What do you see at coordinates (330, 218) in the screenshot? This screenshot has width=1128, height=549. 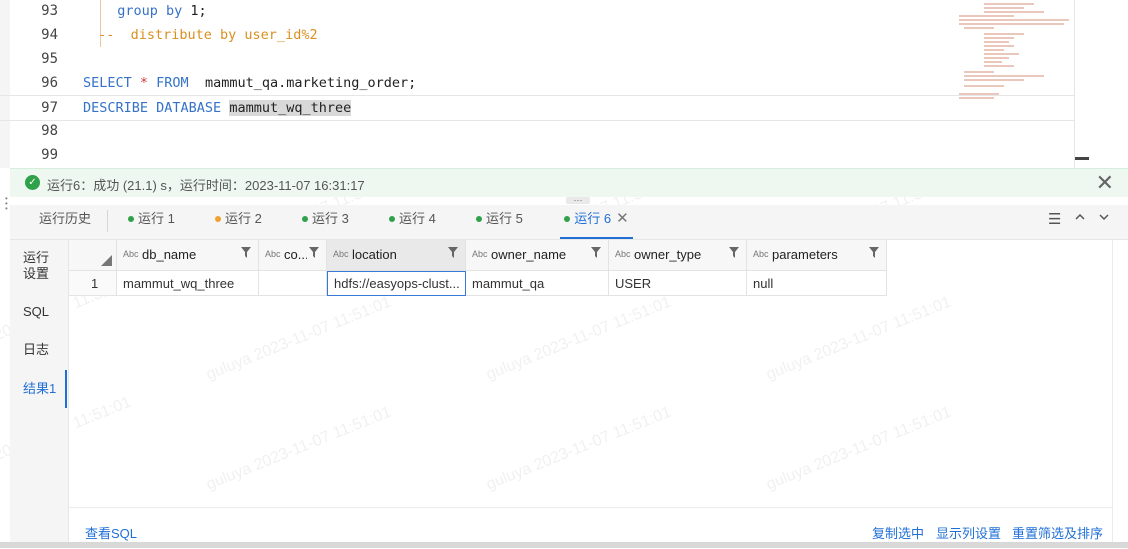 I see `tab-label: 运行 3` at bounding box center [330, 218].